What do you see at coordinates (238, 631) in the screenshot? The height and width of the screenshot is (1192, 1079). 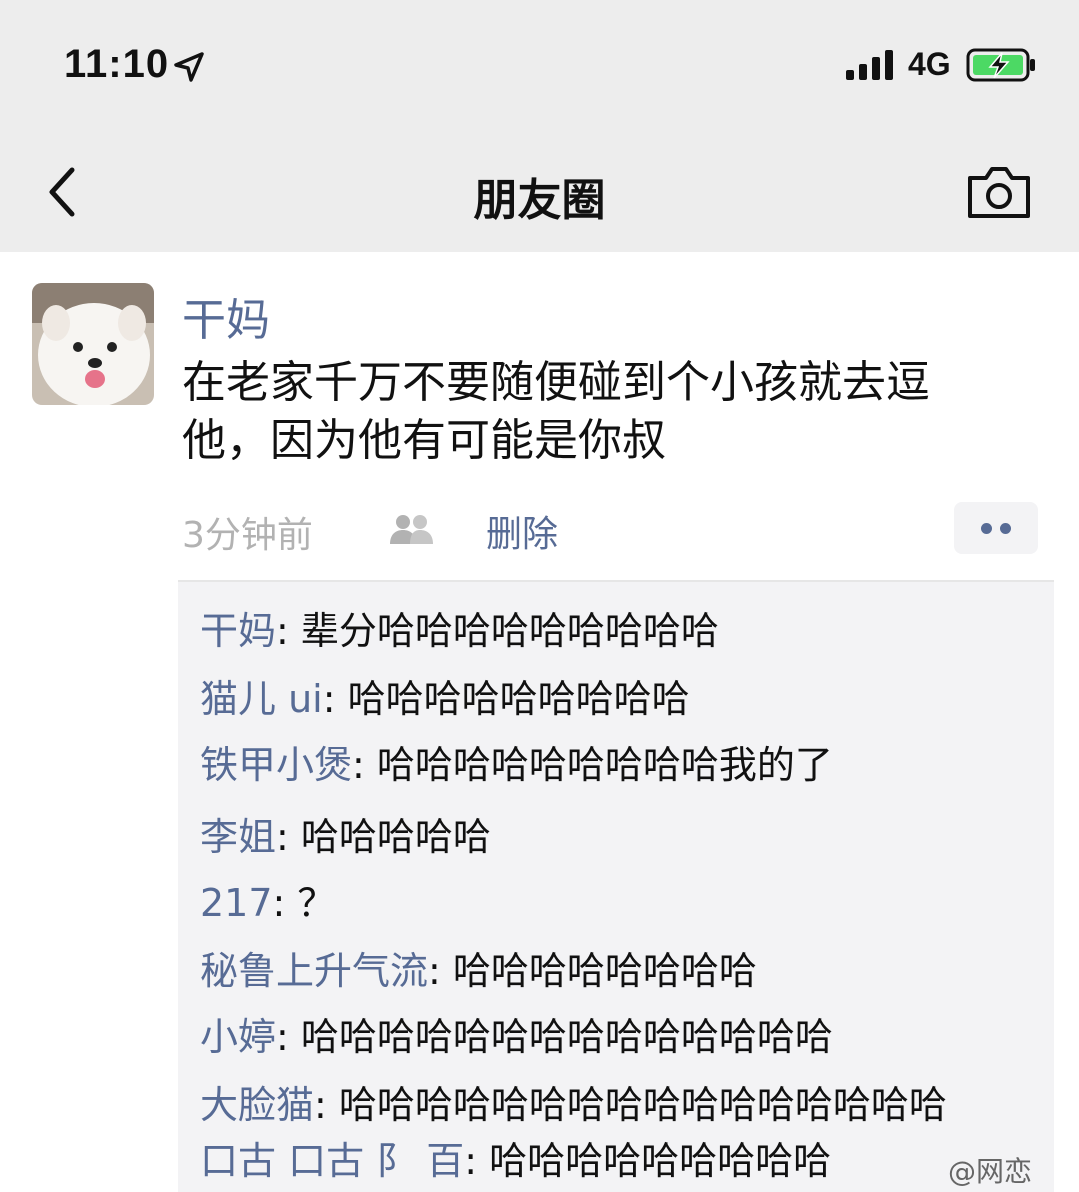 I see `comment-author: 干妈` at bounding box center [238, 631].